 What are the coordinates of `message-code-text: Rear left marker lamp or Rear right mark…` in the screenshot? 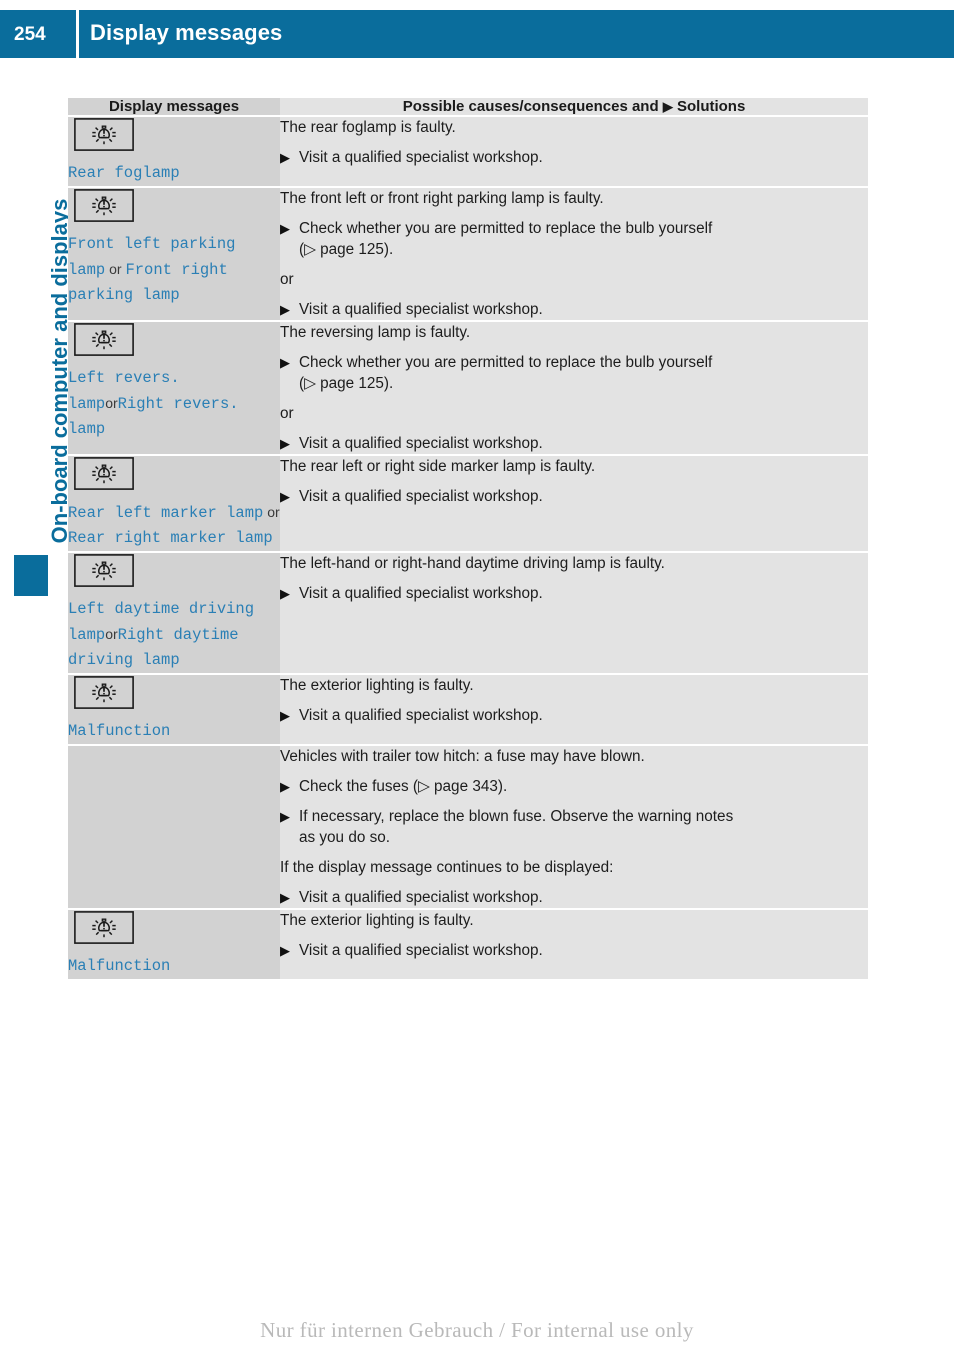 It's located at (174, 525).